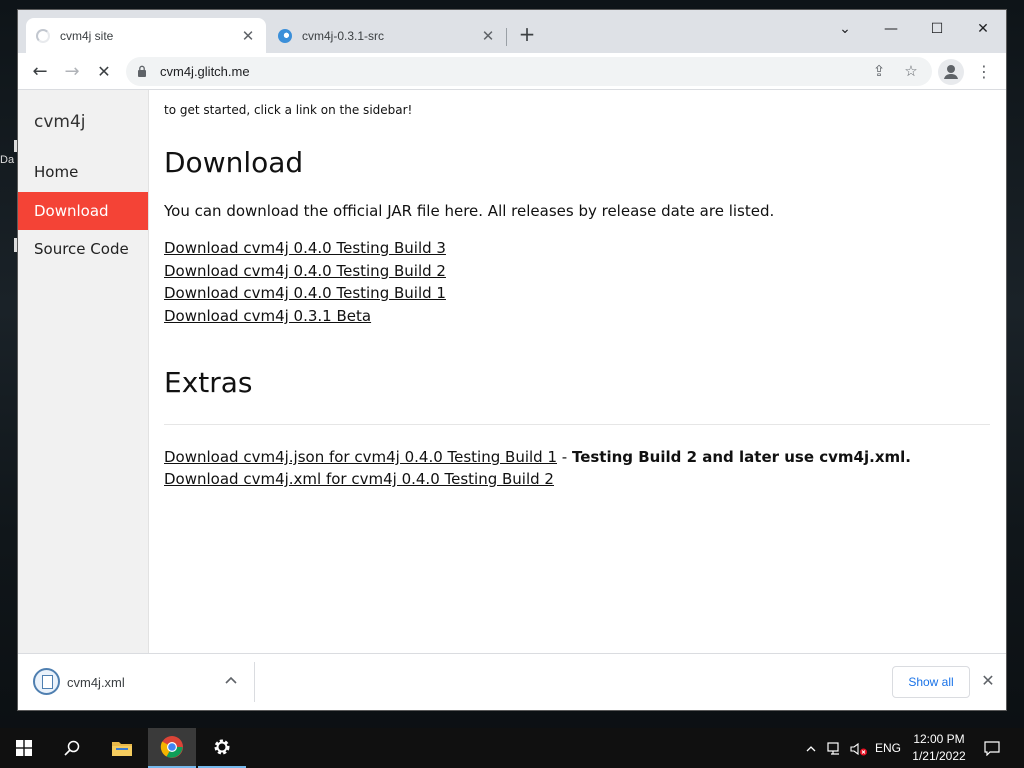 This screenshot has height=768, width=1024. What do you see at coordinates (305, 248) in the screenshot?
I see `download-link-tb3: Download cvm4j 0.4.0 Testing Build 3` at bounding box center [305, 248].